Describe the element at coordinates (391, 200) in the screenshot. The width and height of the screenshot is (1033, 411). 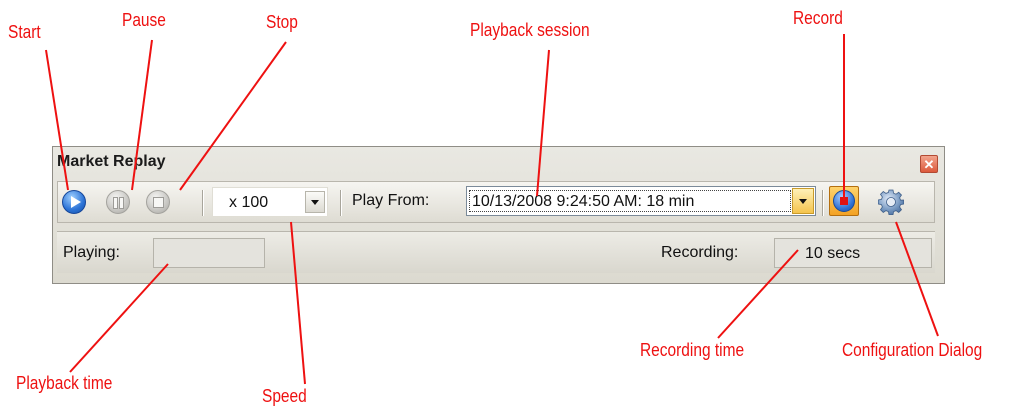
I see `play-from-label: Play From:` at that location.